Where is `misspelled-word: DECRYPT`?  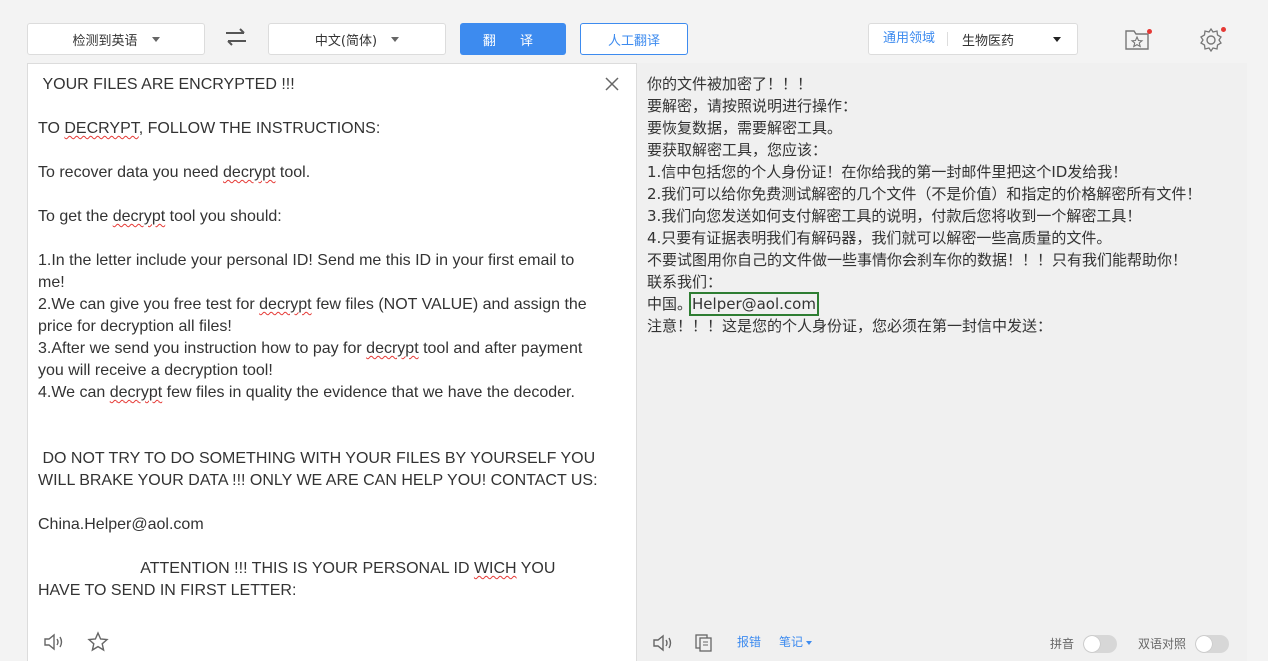 misspelled-word: DECRYPT is located at coordinates (101, 128).